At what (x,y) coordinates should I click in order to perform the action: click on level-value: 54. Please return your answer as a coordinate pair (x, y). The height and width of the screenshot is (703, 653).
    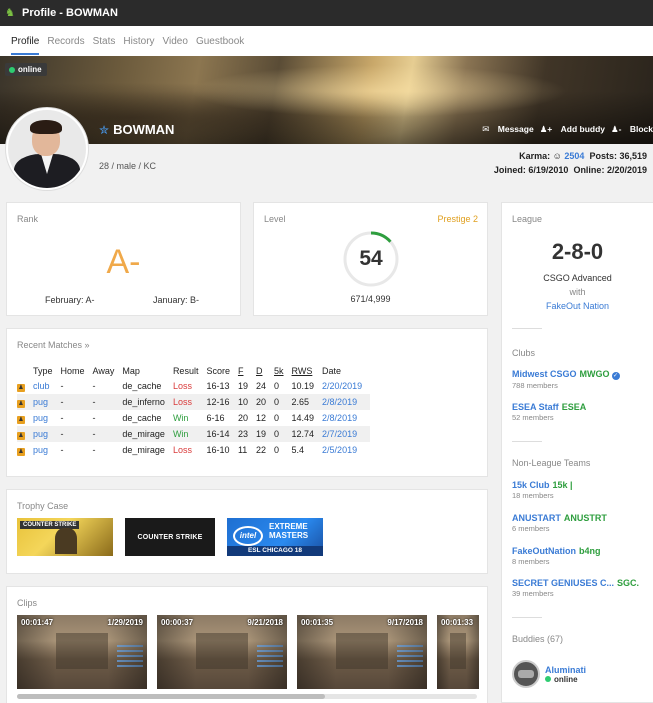
    Looking at the image, I should click on (371, 258).